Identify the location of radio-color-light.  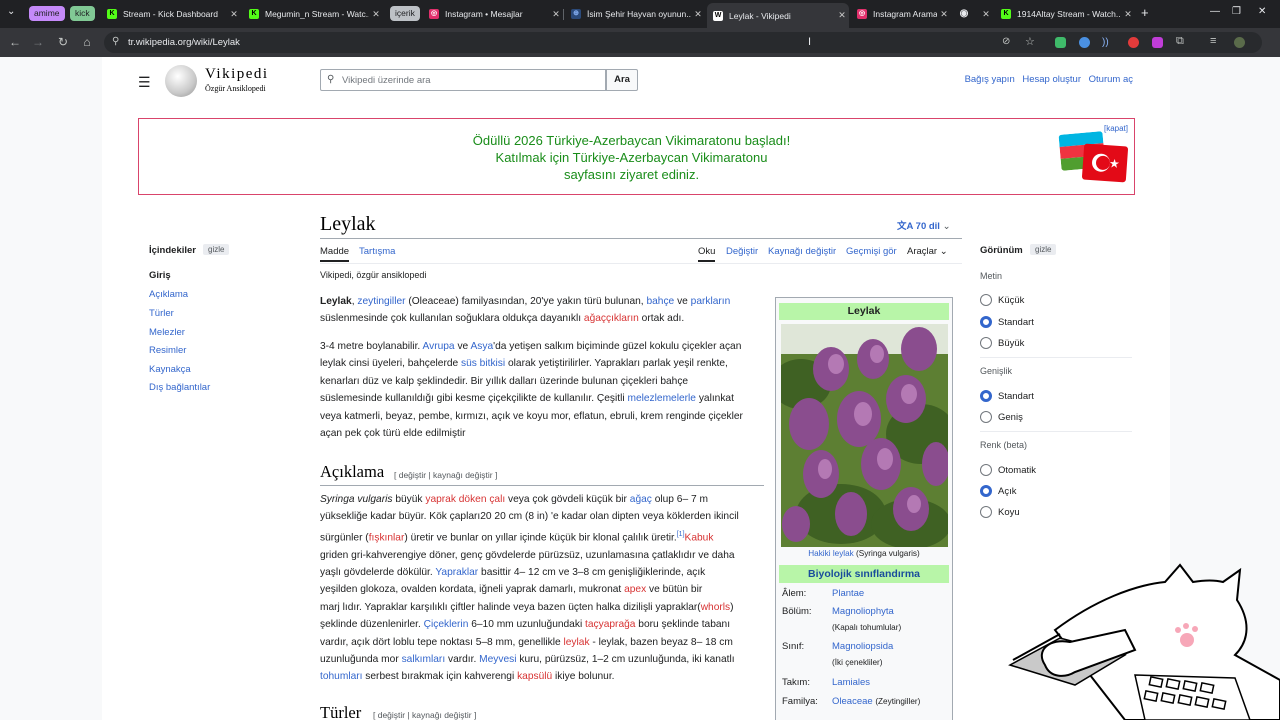
(986, 491).